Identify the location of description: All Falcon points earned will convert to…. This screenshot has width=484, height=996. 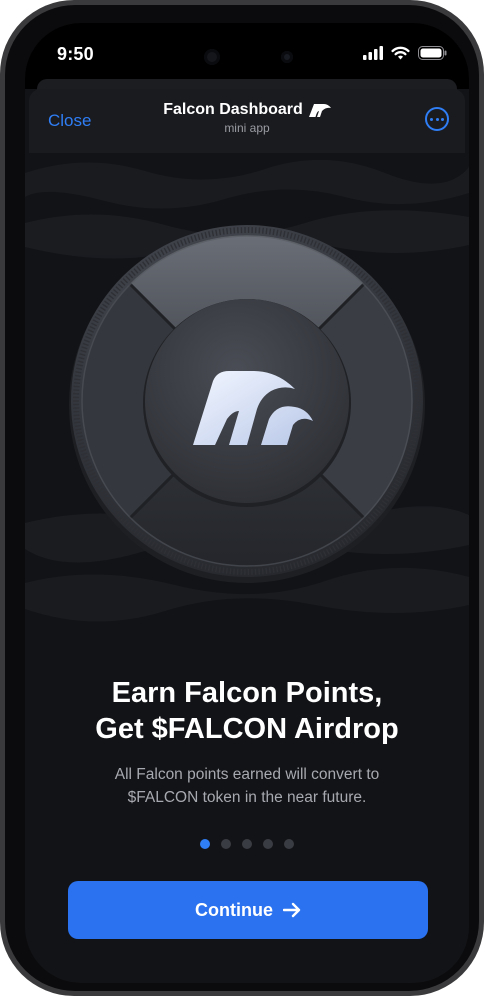
(247, 786).